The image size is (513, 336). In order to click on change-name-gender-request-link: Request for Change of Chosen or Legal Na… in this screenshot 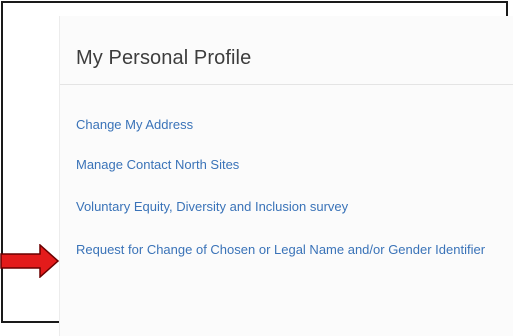, I will do `click(286, 250)`.